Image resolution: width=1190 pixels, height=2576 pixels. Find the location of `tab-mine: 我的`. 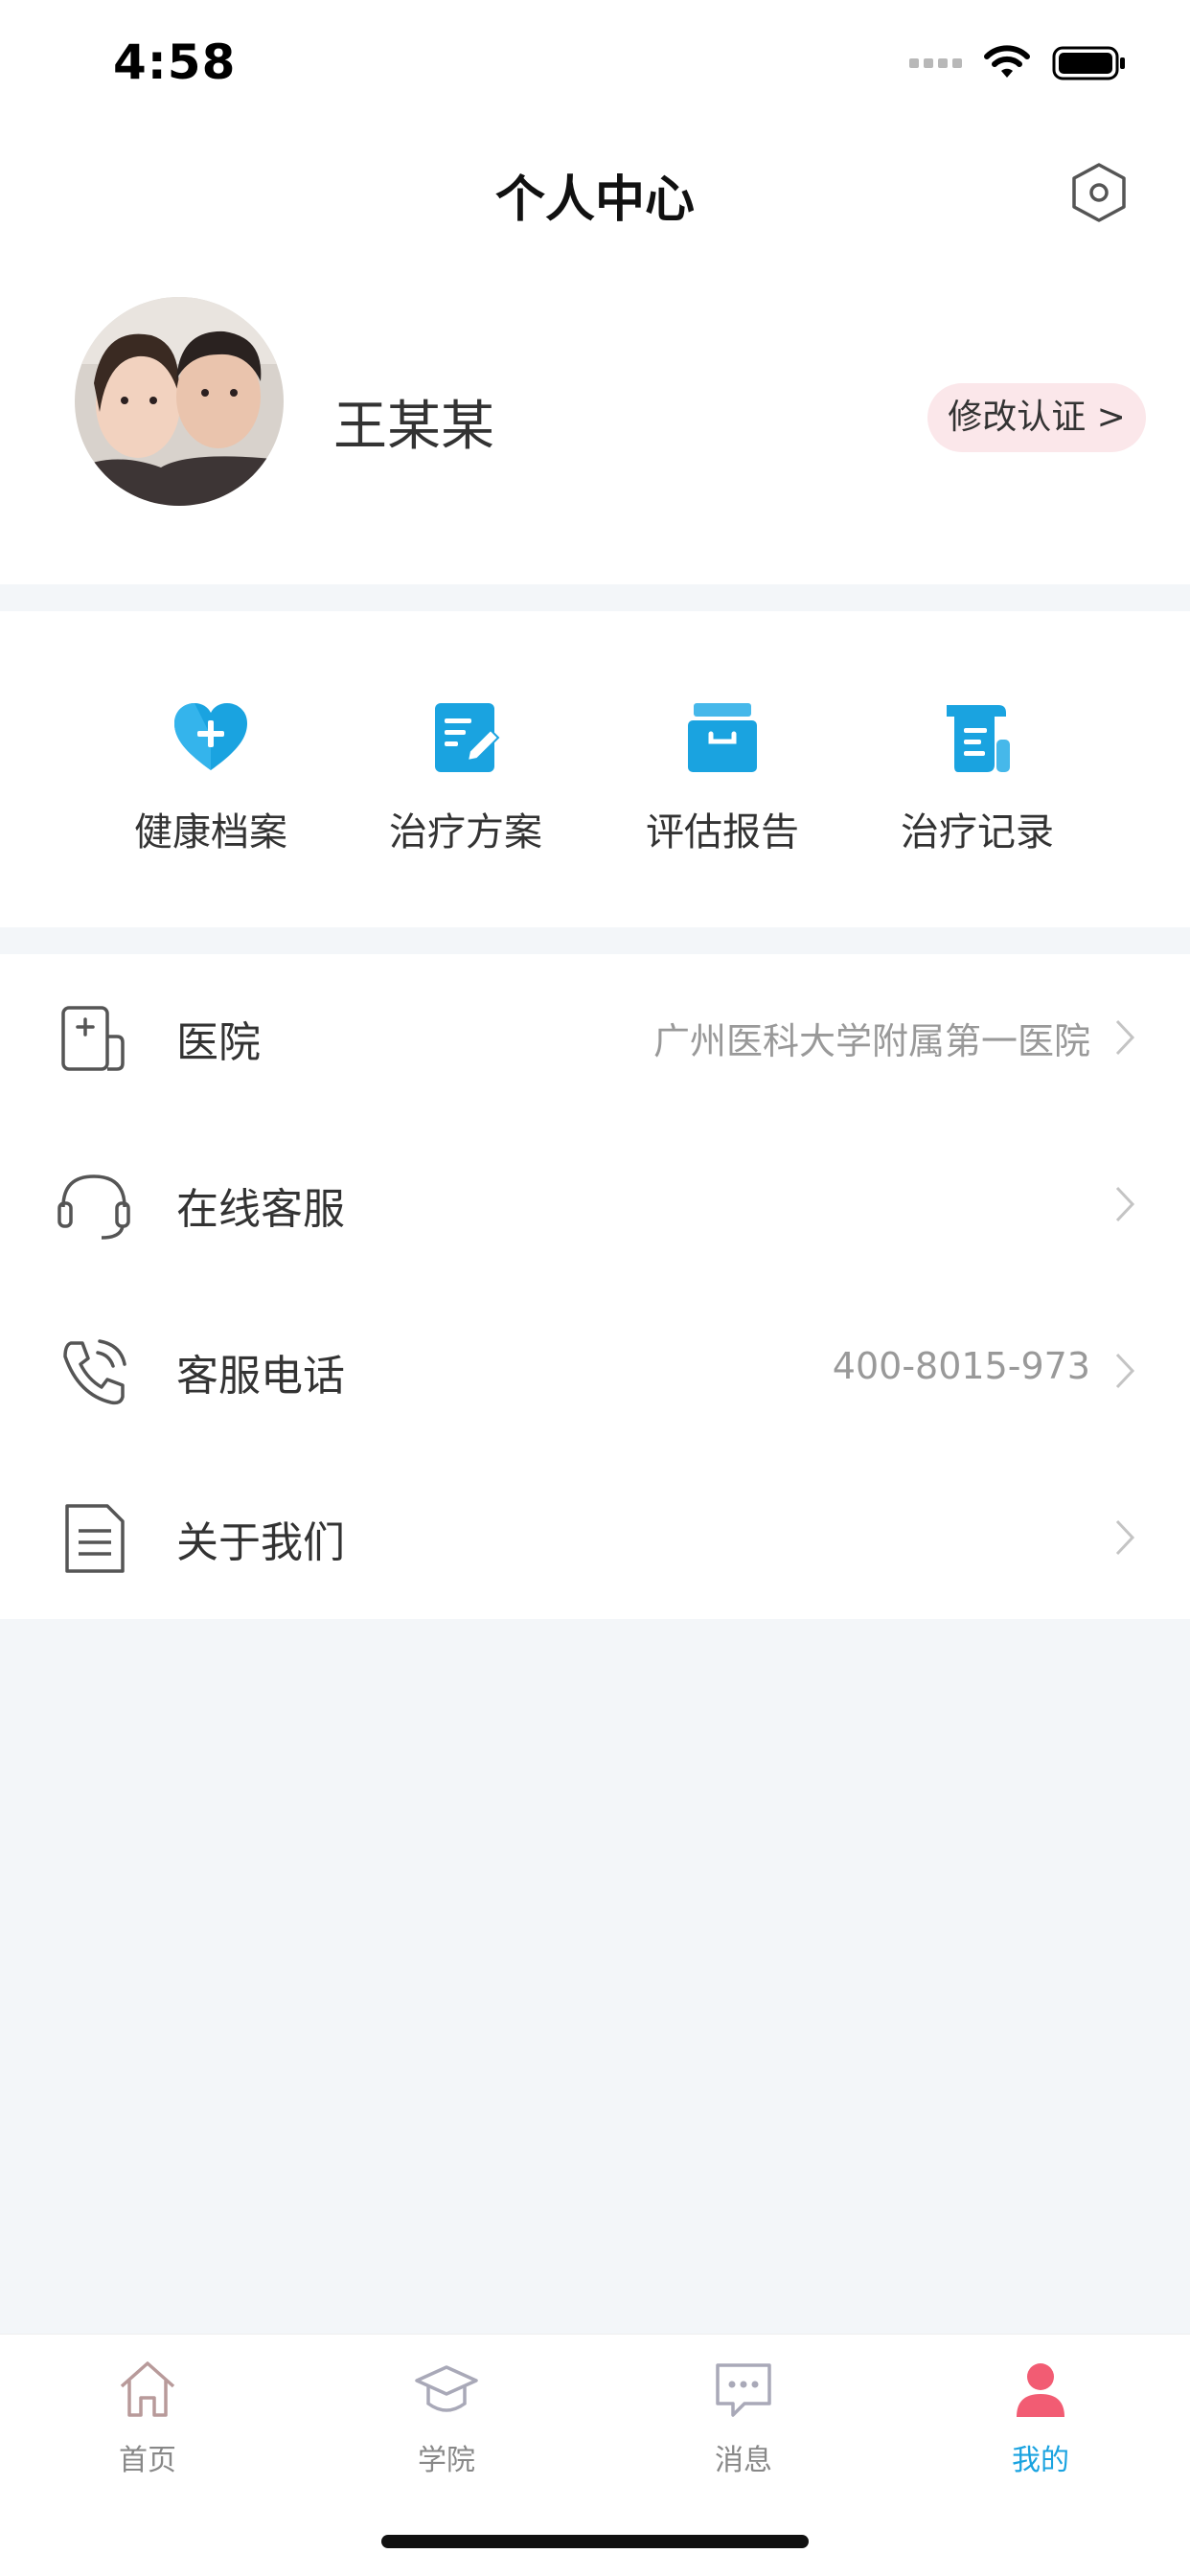

tab-mine: 我的 is located at coordinates (1040, 2417).